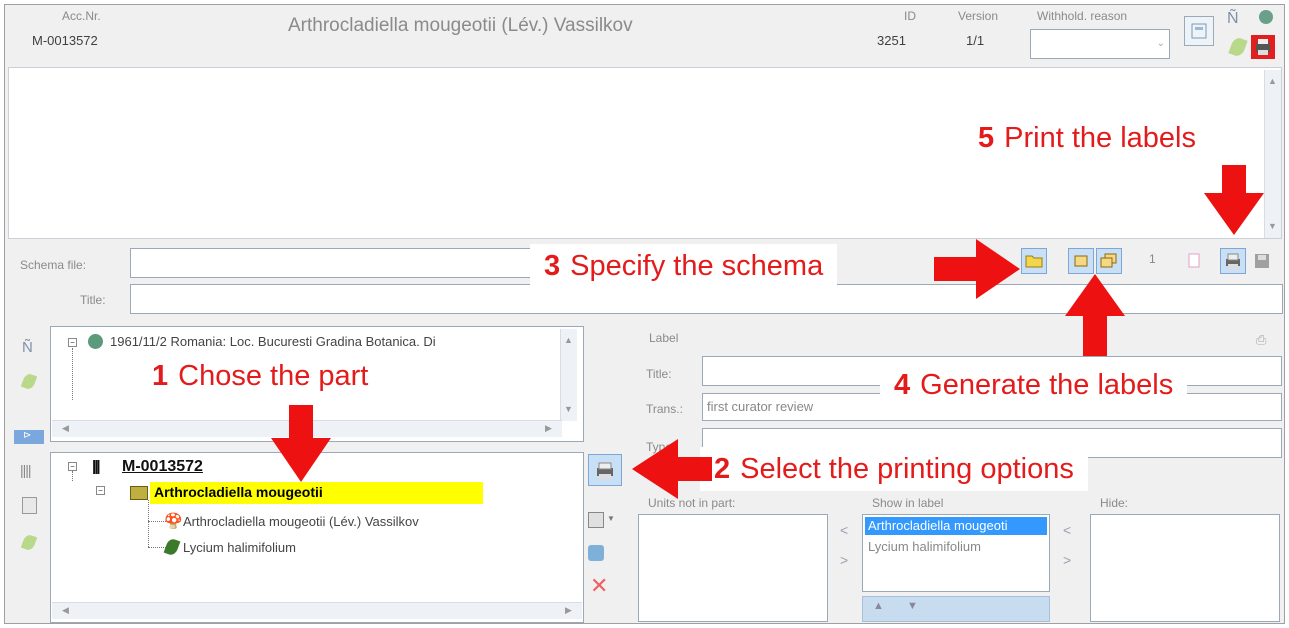 This screenshot has width=1289, height=628. What do you see at coordinates (672, 469) in the screenshot?
I see `arrow-left-icon` at bounding box center [672, 469].